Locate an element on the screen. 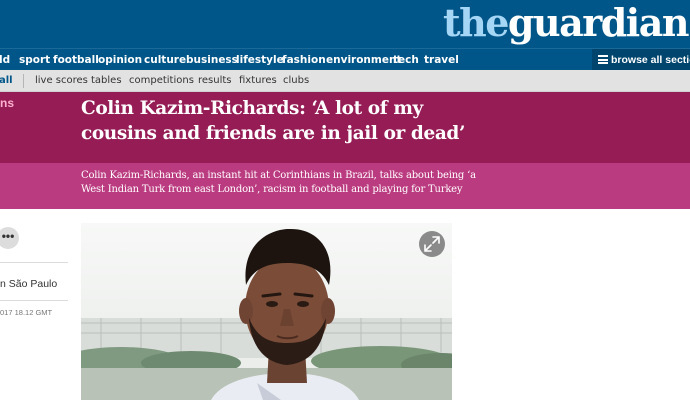  expand-icon is located at coordinates (432, 244).